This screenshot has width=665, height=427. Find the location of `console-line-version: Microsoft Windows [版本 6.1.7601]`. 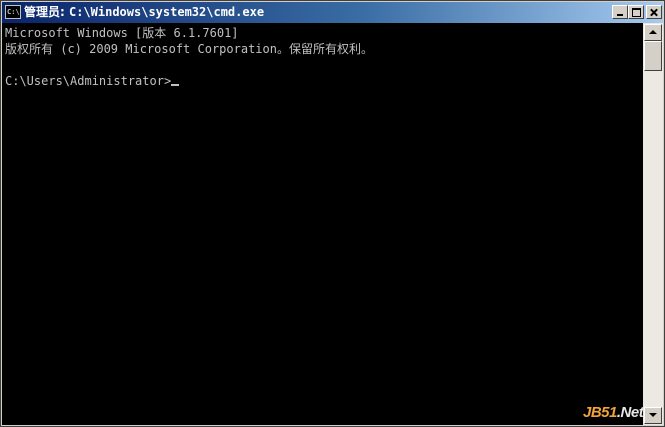

console-line-version: Microsoft Windows [版本 6.1.7601] is located at coordinates (122, 33).